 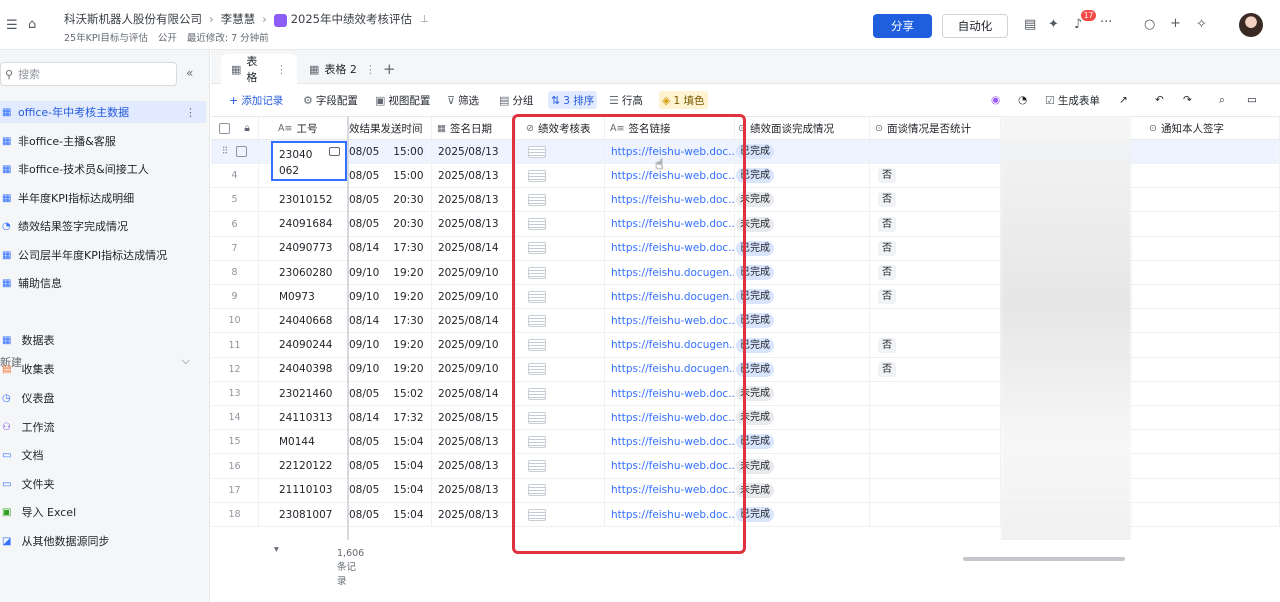 What do you see at coordinates (902, 26) in the screenshot?
I see `share-button: 分享` at bounding box center [902, 26].